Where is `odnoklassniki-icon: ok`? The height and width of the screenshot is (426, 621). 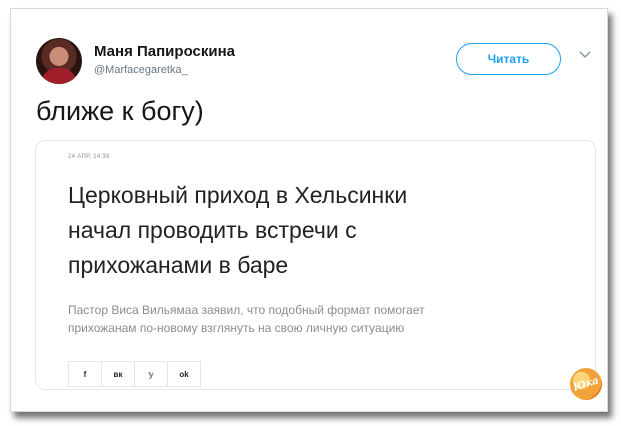
odnoklassniki-icon: ok is located at coordinates (184, 374).